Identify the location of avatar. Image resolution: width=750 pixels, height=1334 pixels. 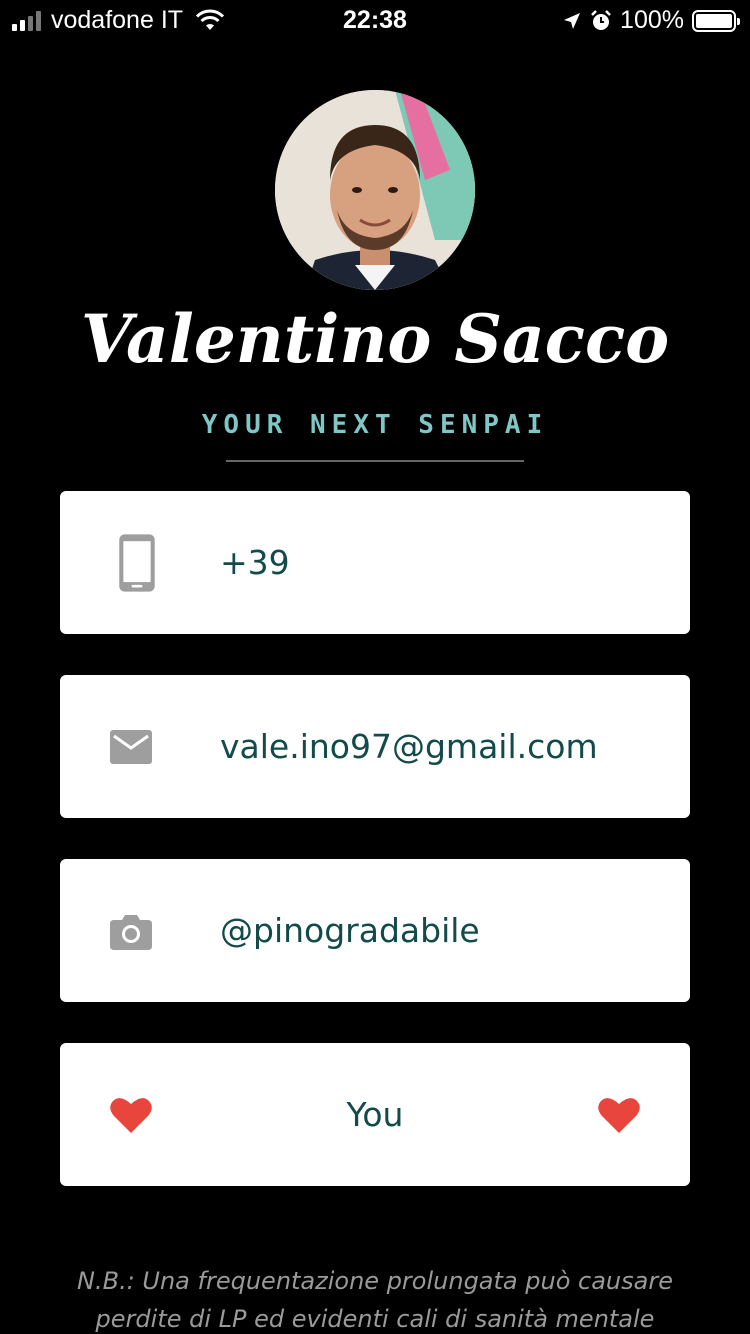
(375, 190).